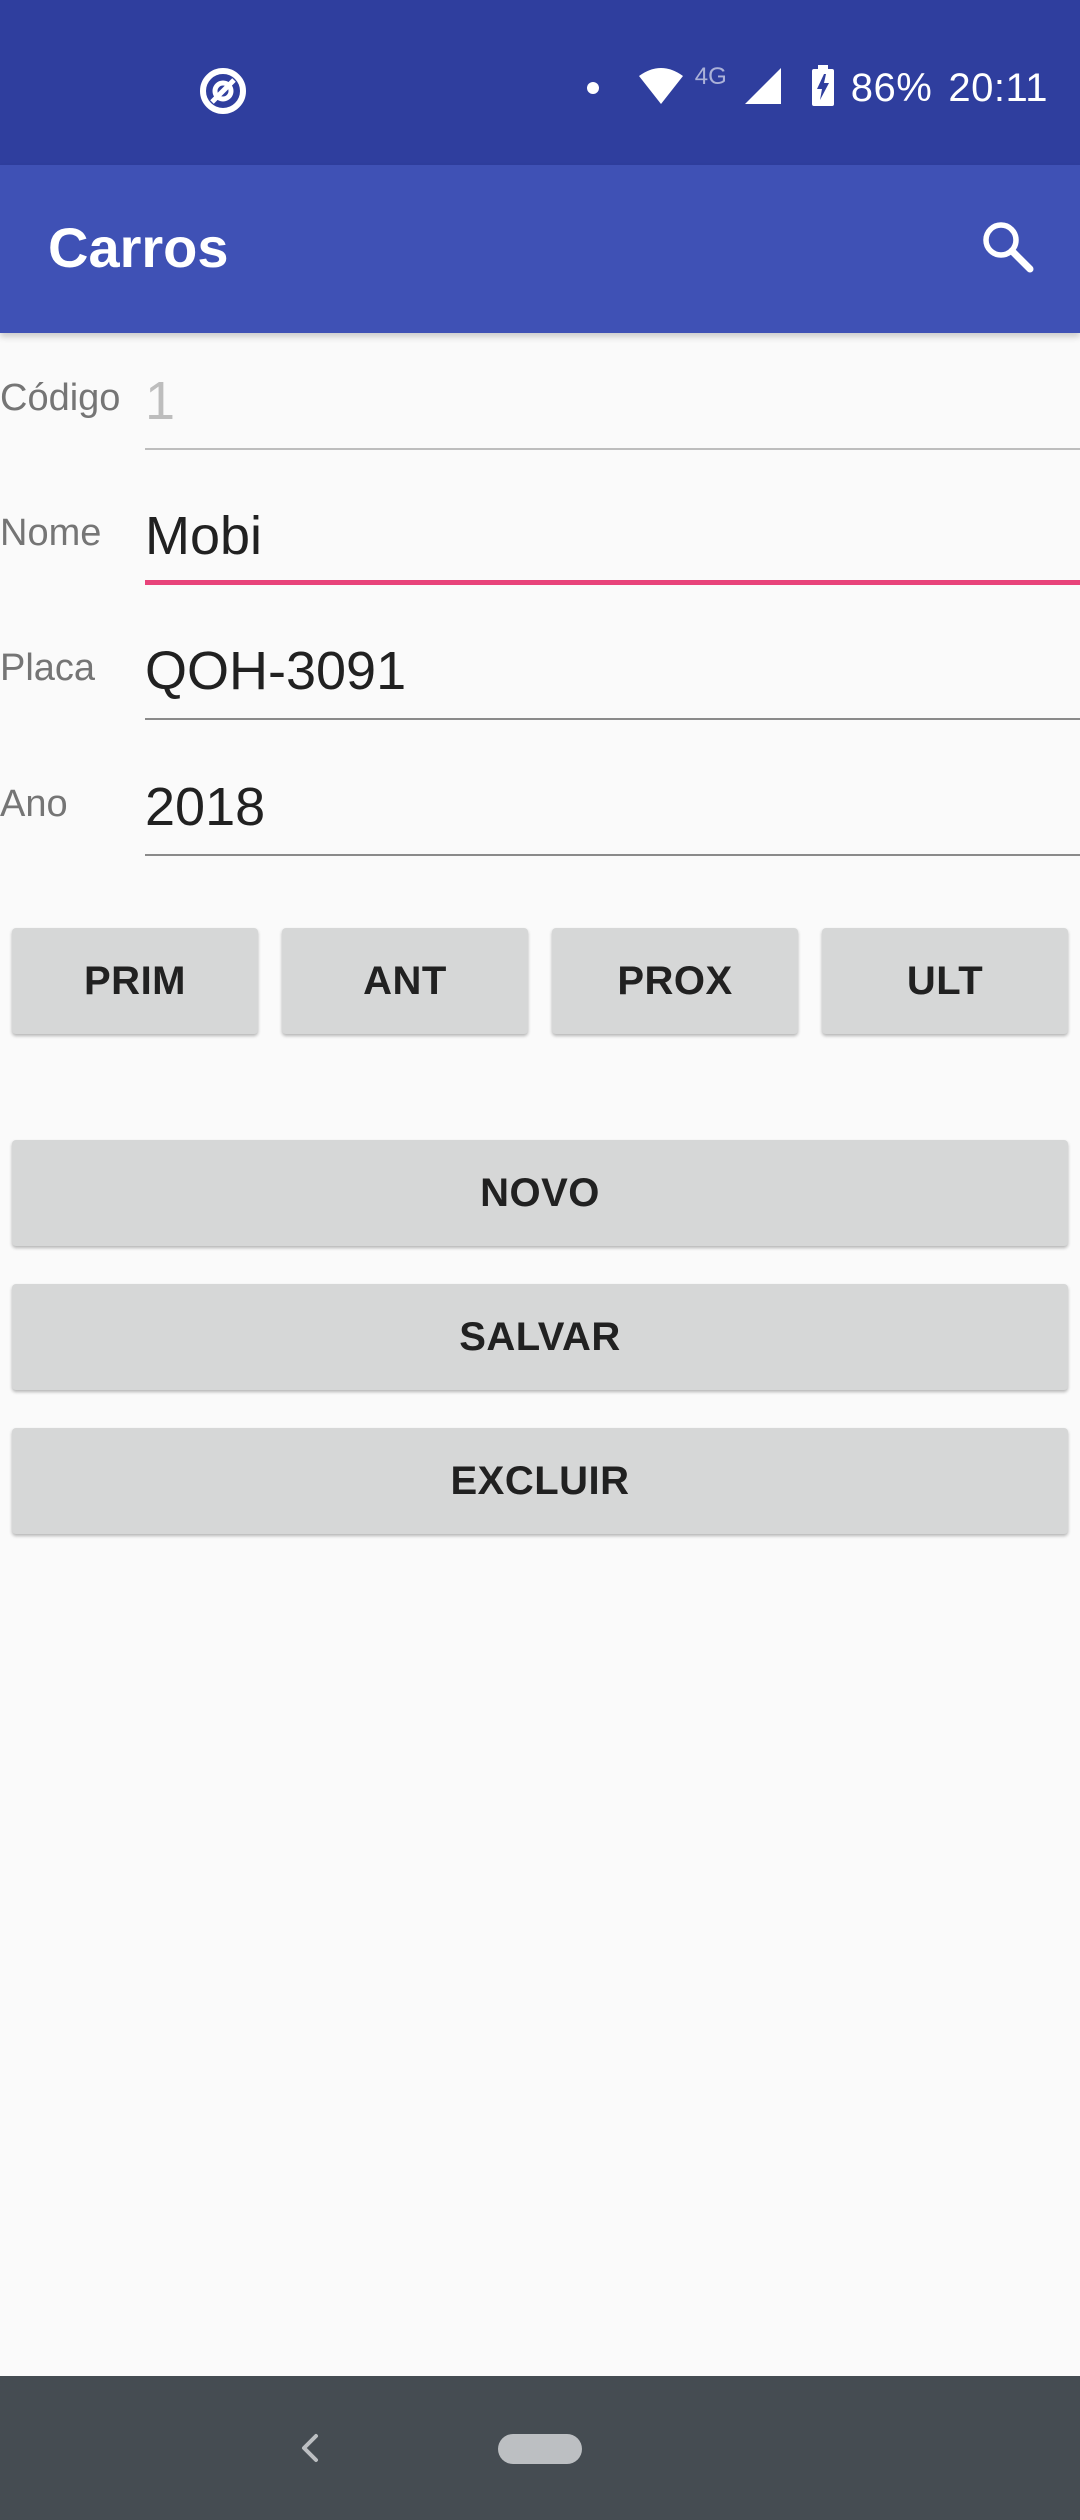  Describe the element at coordinates (612, 449) in the screenshot. I see `codigo-underline` at that location.